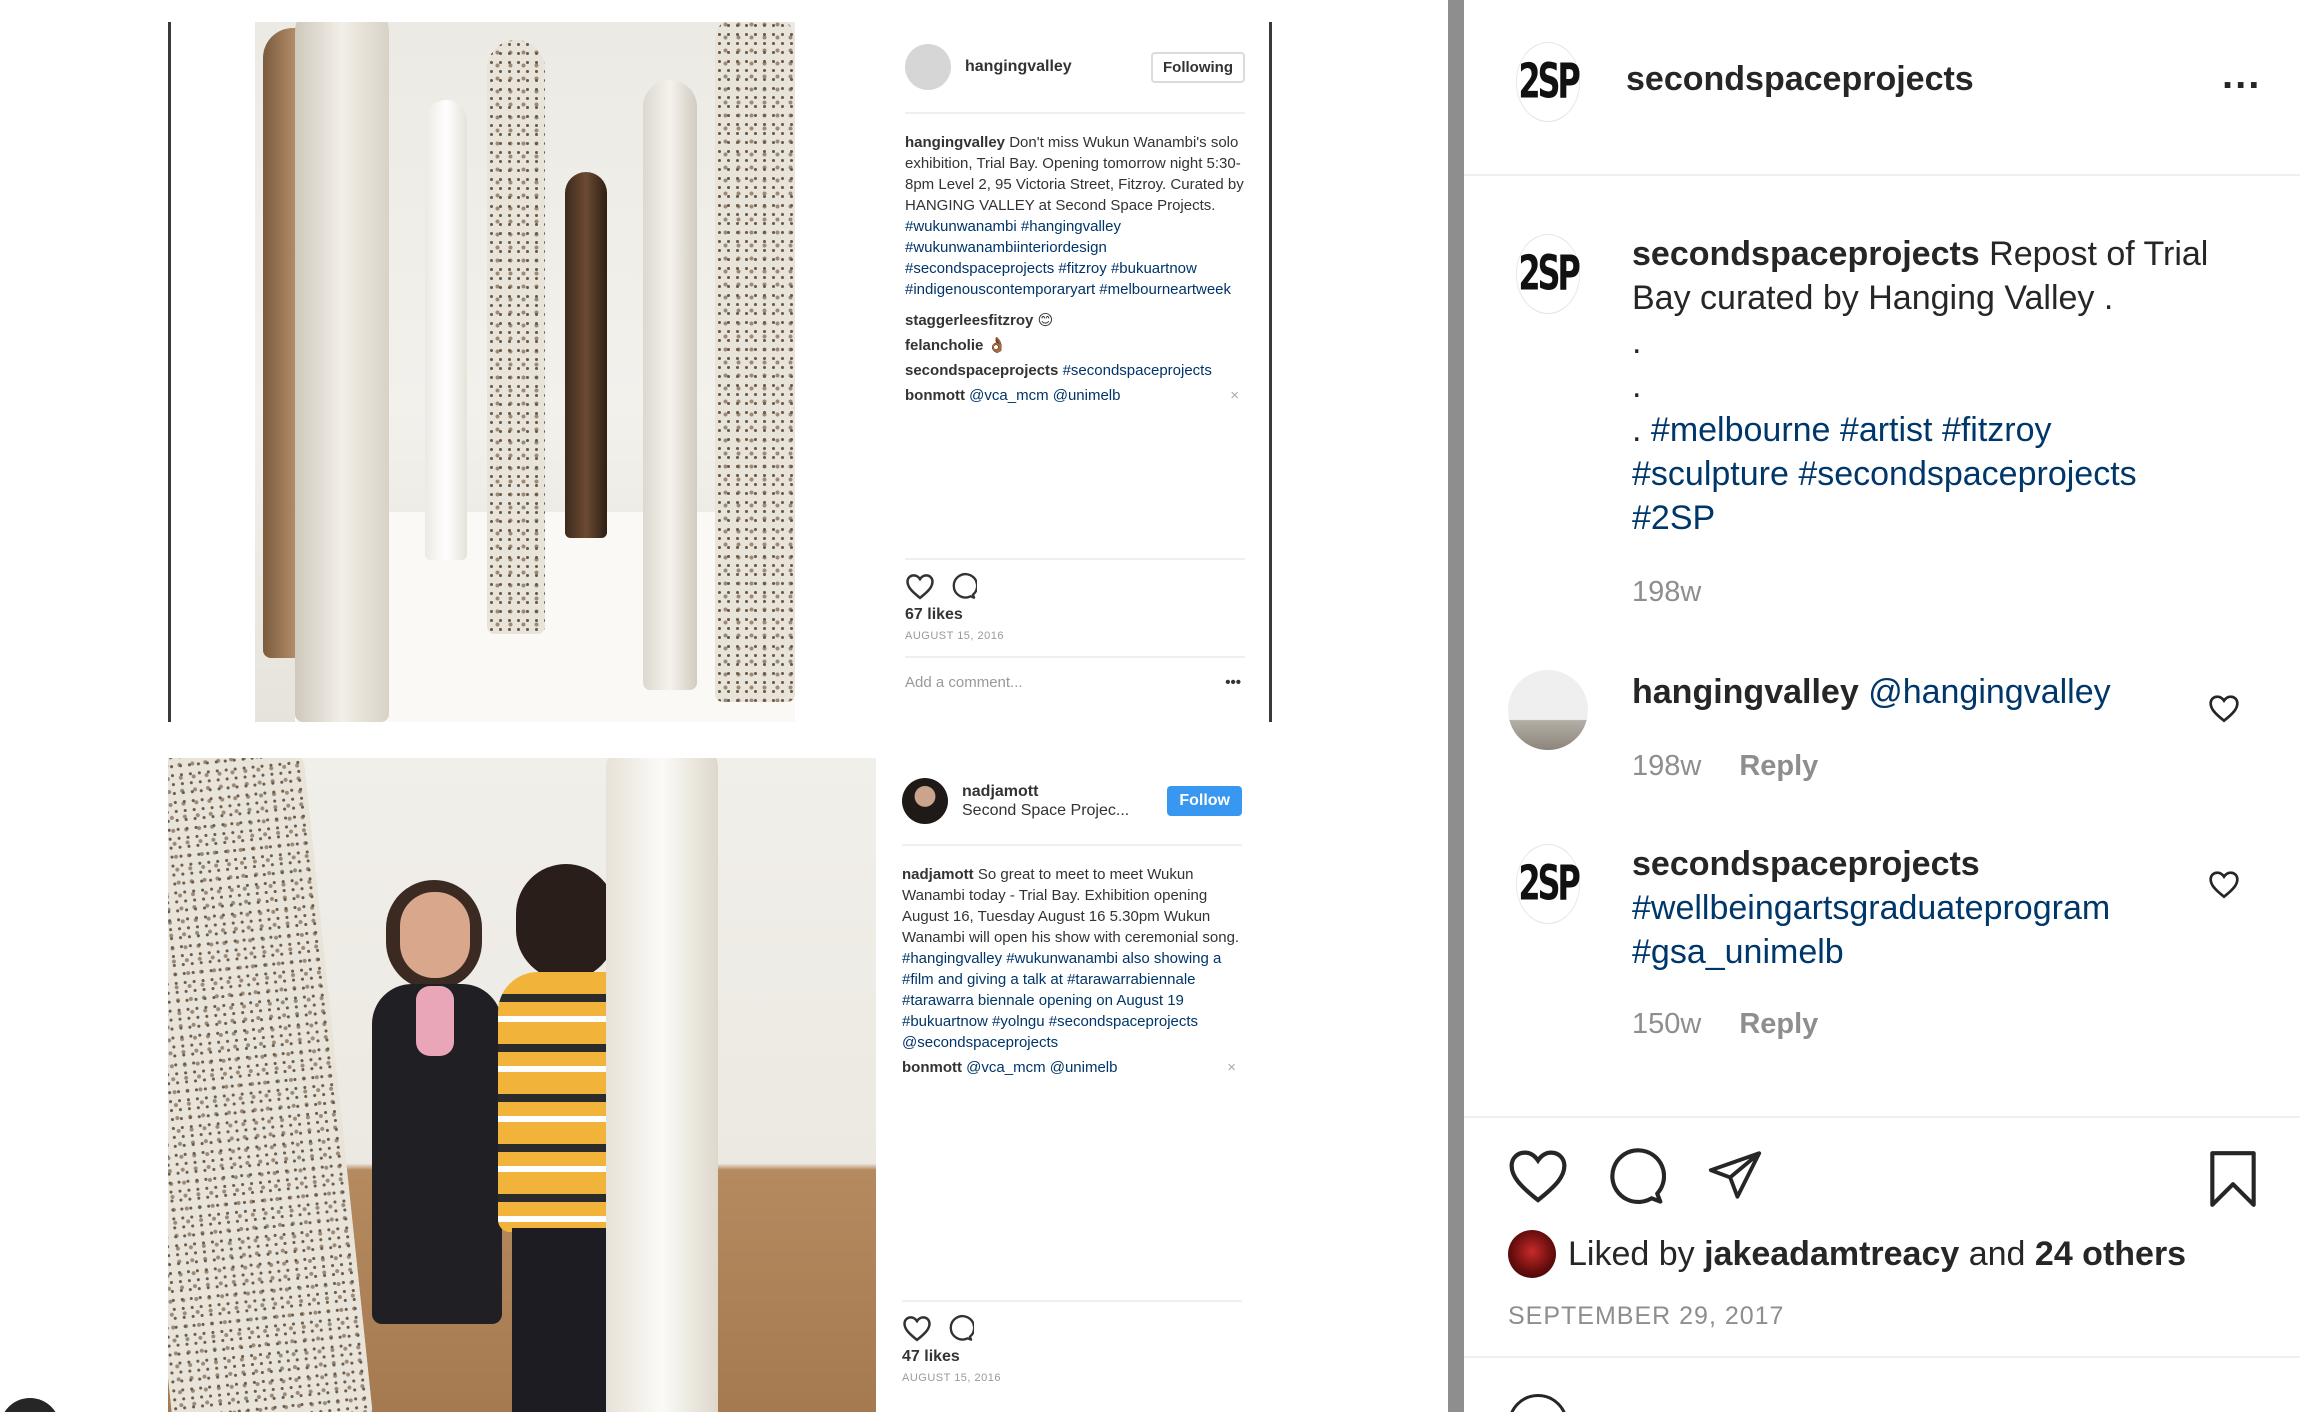 This screenshot has width=2300, height=1412. What do you see at coordinates (1673, 518) in the screenshot?
I see `caption-hashtags-line3: #2SP` at bounding box center [1673, 518].